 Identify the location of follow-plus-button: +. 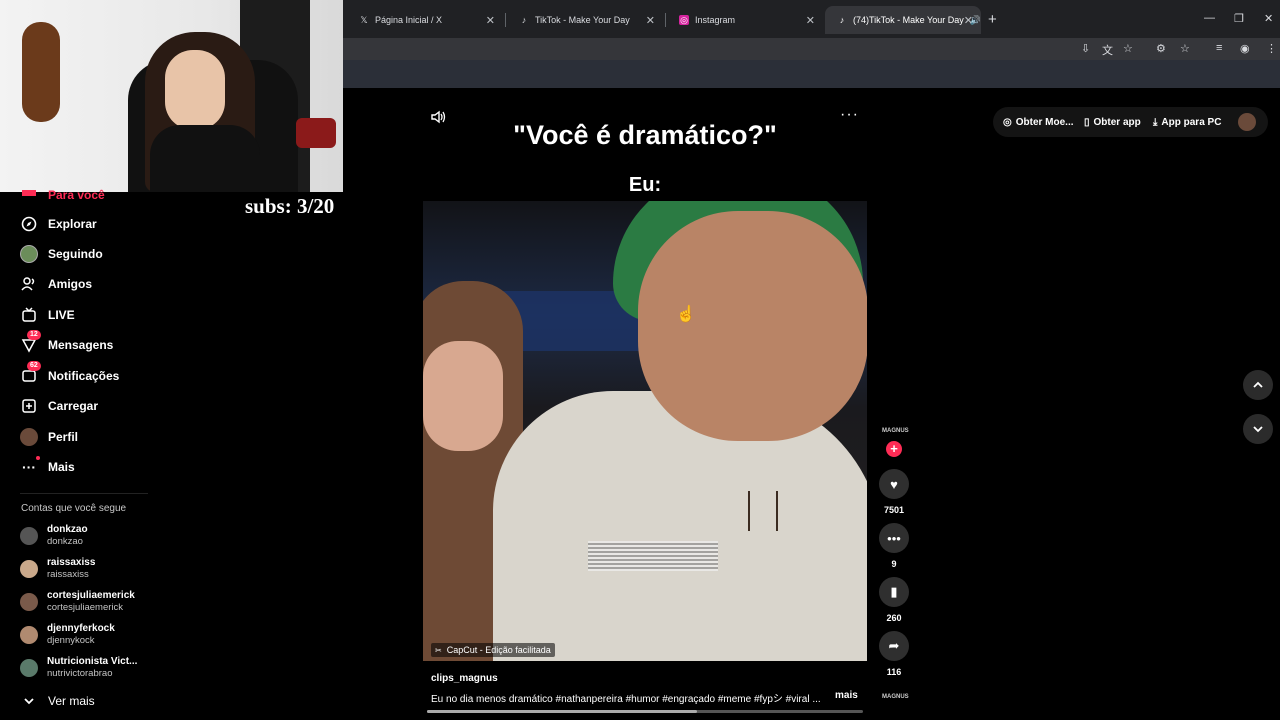
(894, 449).